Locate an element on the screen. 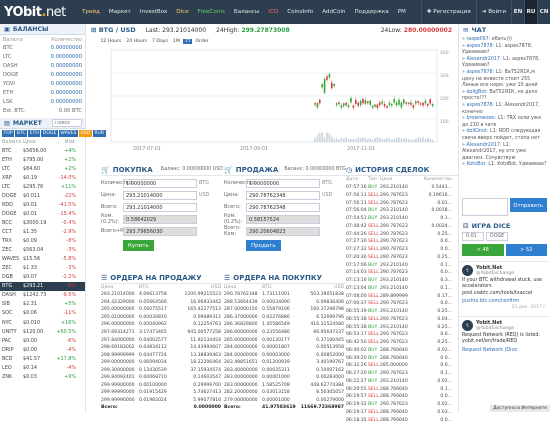  nav-item-10: PM is located at coordinates (402, 12).